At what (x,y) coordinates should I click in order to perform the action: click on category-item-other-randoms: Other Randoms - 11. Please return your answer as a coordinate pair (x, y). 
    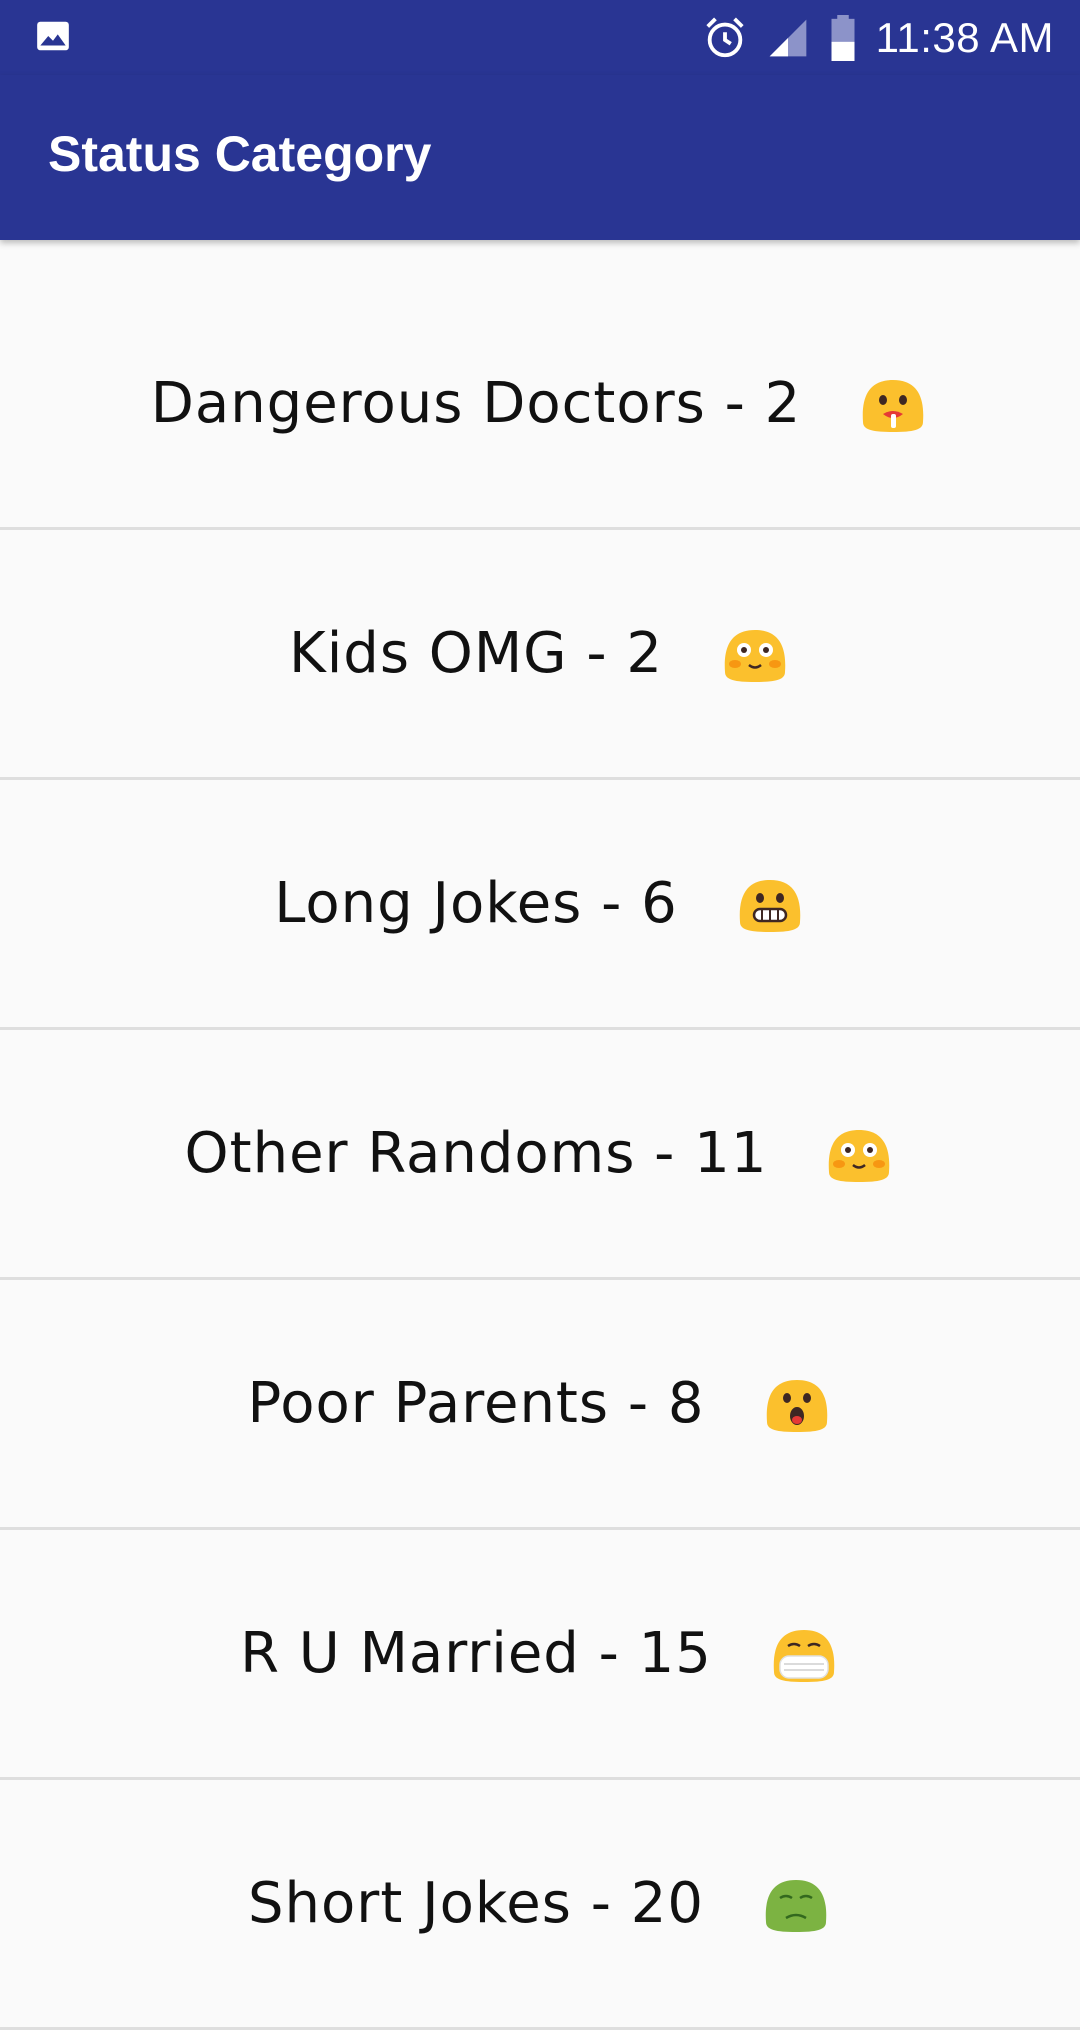
    Looking at the image, I should click on (540, 1155).